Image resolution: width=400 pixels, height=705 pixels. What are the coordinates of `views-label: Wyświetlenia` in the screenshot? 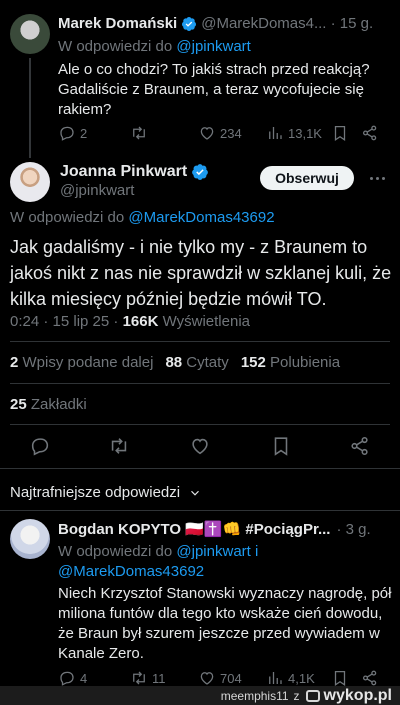 It's located at (204, 321).